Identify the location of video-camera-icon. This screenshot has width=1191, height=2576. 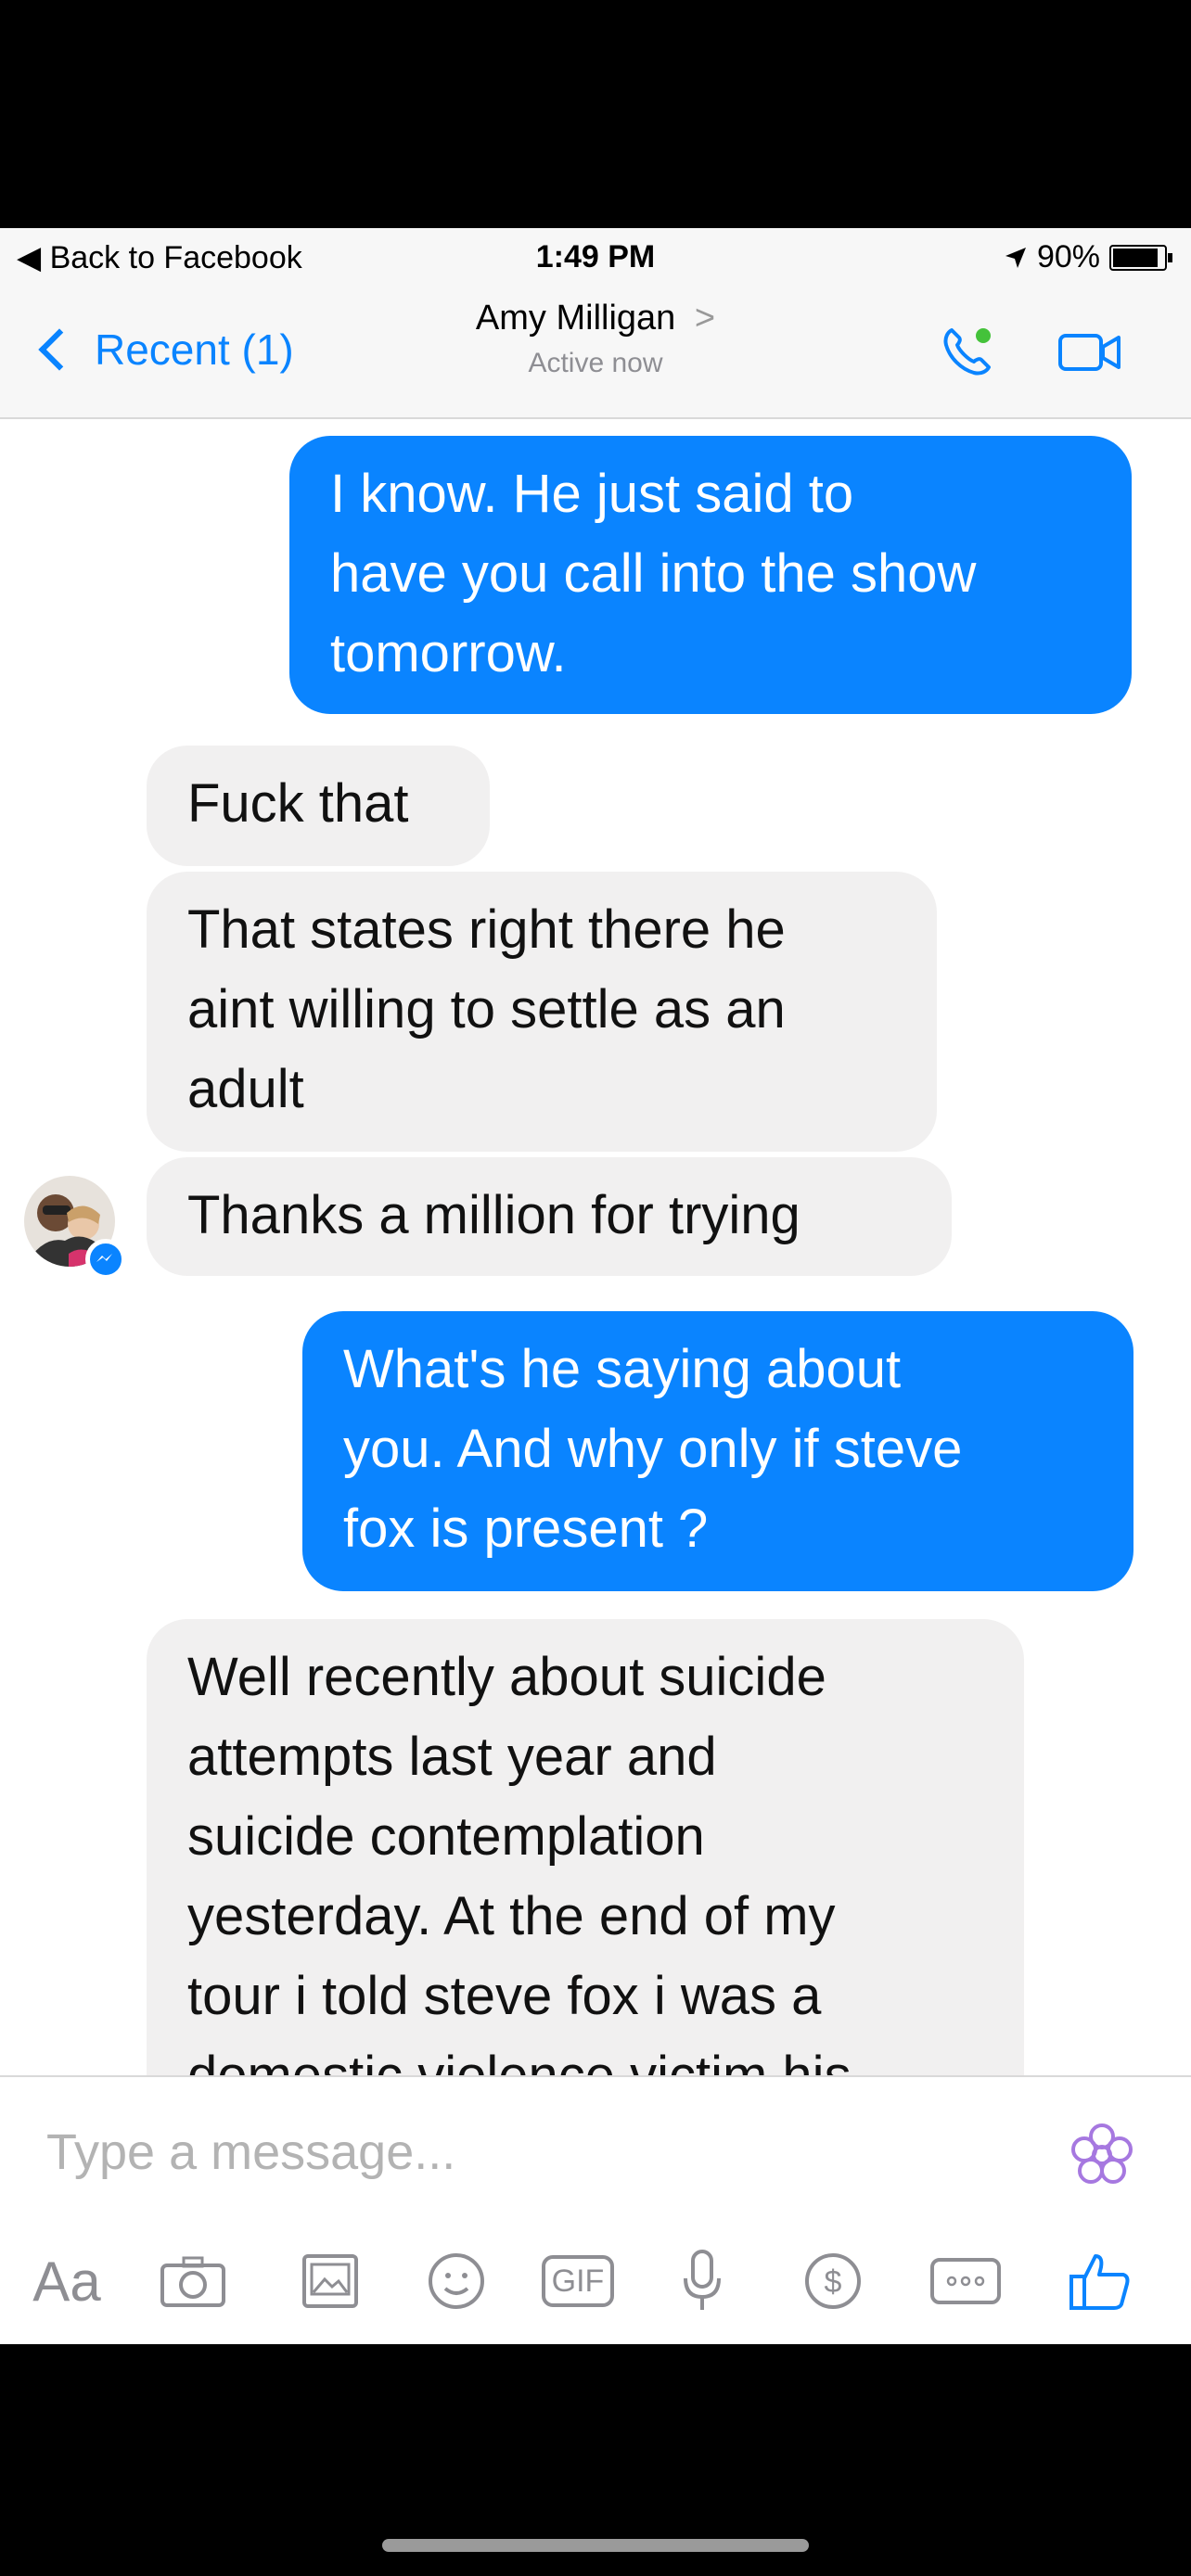
(1089, 352).